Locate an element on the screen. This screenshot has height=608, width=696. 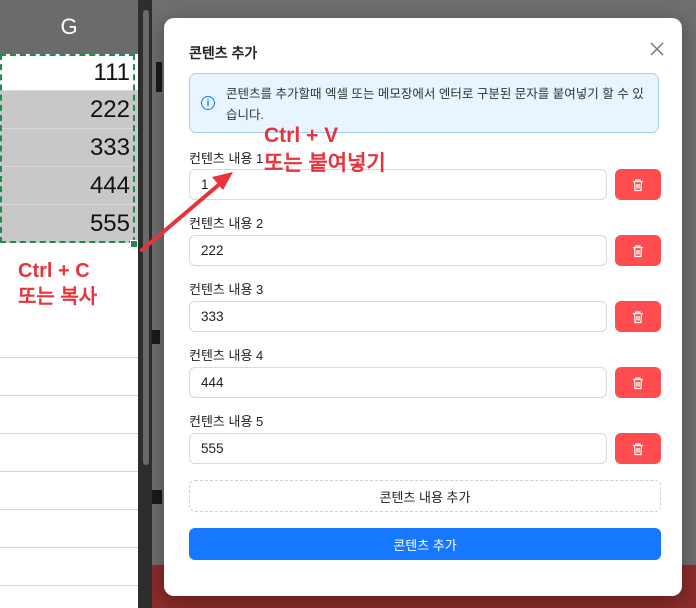
content-input-1: 1 is located at coordinates (398, 184).